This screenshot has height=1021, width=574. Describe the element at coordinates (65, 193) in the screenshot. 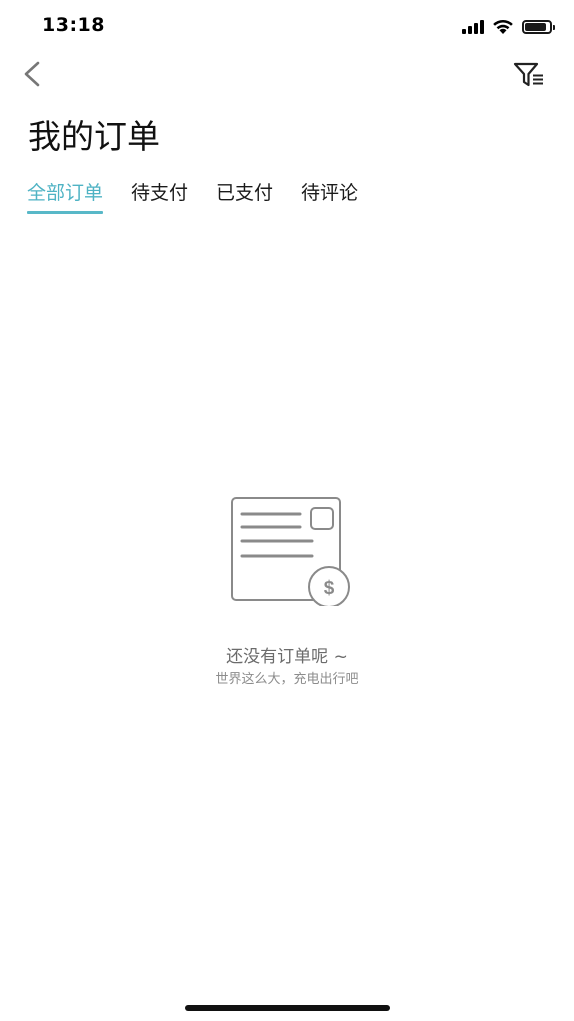

I see `tab-label: 全部订单` at that location.